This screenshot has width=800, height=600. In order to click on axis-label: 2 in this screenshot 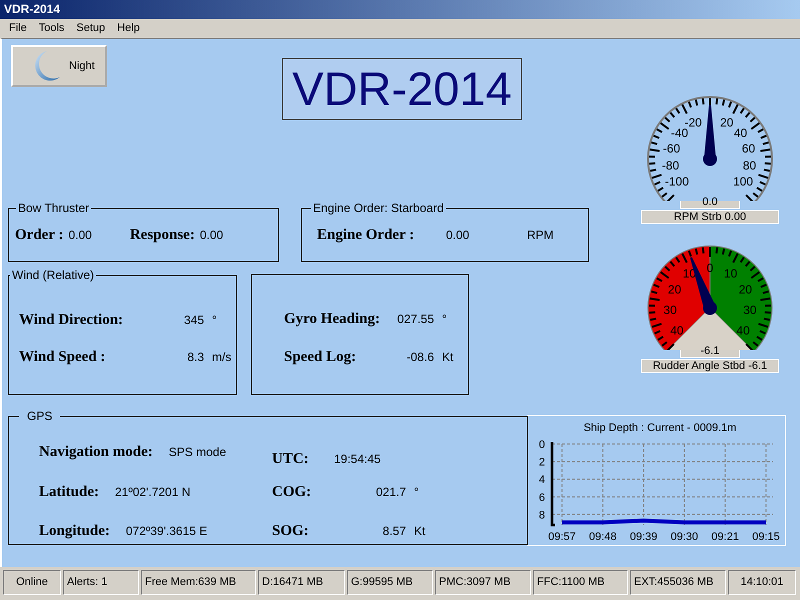, I will do `click(541, 462)`.